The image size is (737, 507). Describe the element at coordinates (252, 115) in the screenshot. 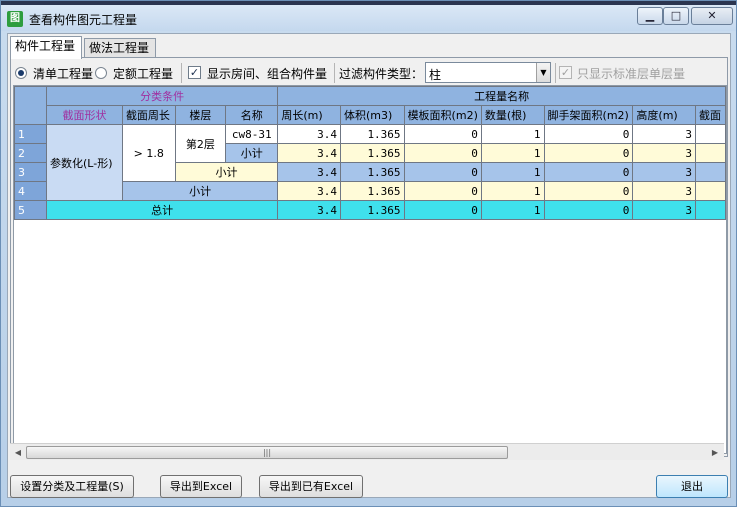

I see `column-header: 名称` at that location.